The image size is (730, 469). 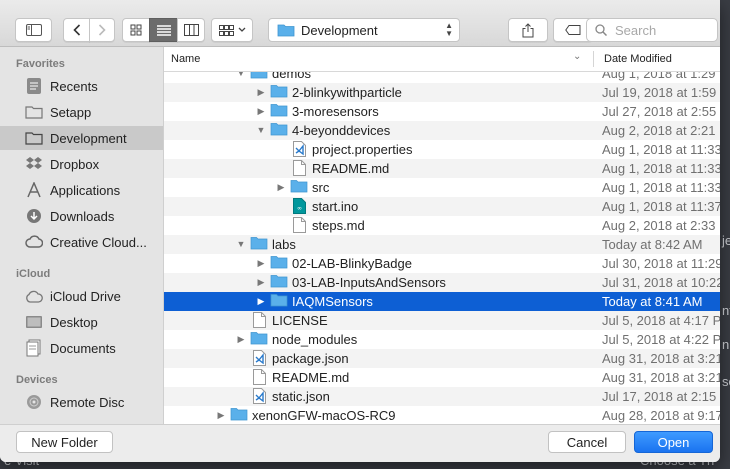 What do you see at coordinates (81, 296) in the screenshot?
I see `sidebar-item-icloud-drive: iCloud Drive` at bounding box center [81, 296].